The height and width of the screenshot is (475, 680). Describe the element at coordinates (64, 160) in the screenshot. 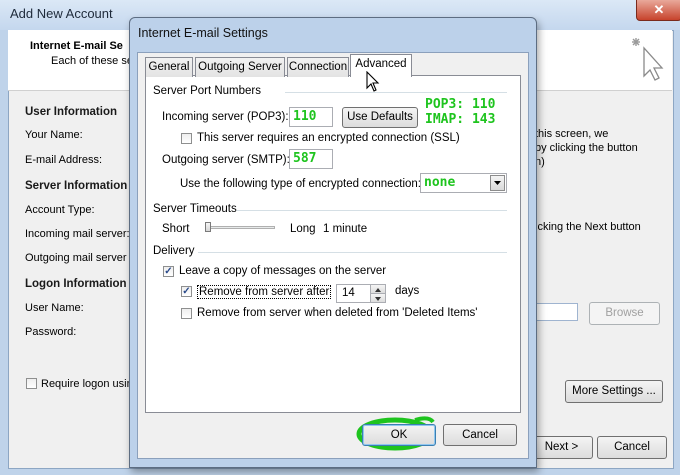

I see `email-address-label: E-mail Address:` at that location.